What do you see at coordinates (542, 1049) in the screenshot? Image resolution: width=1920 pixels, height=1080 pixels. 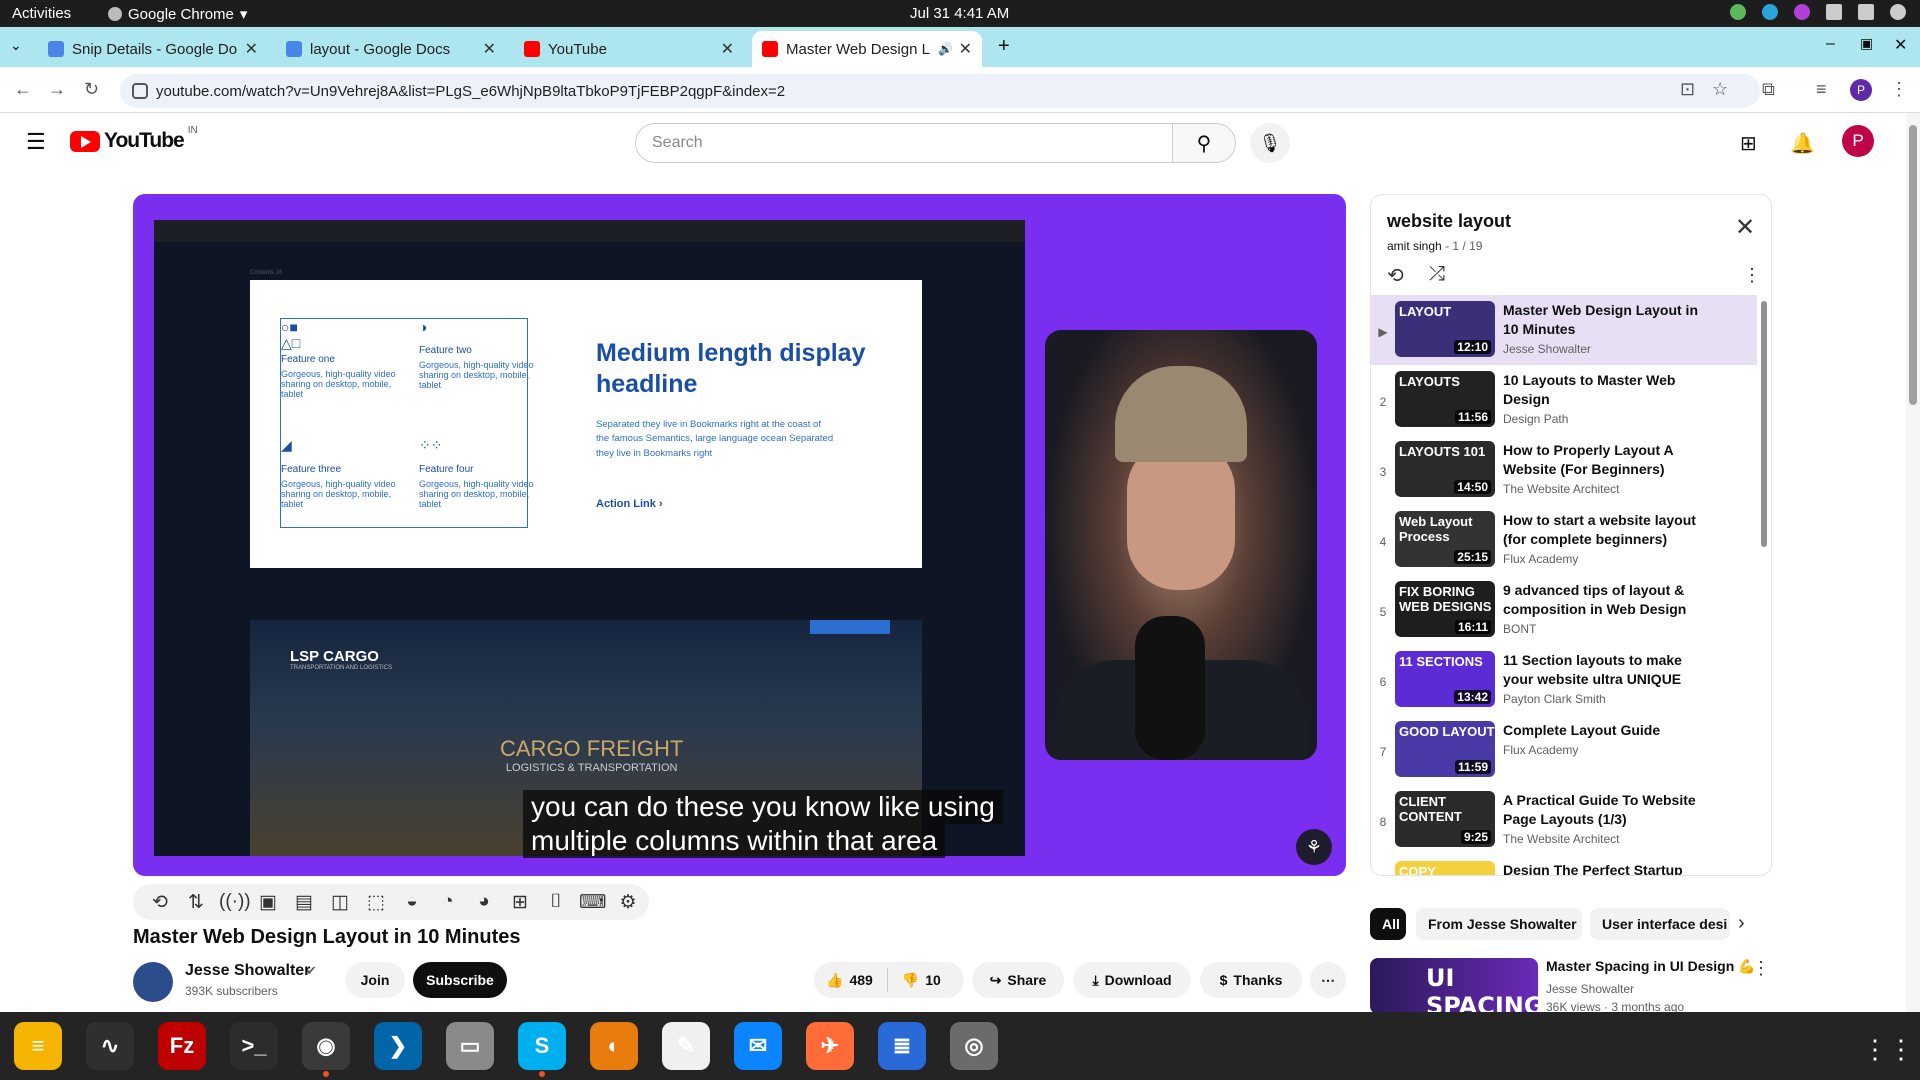 I see `skype-app: S` at bounding box center [542, 1049].